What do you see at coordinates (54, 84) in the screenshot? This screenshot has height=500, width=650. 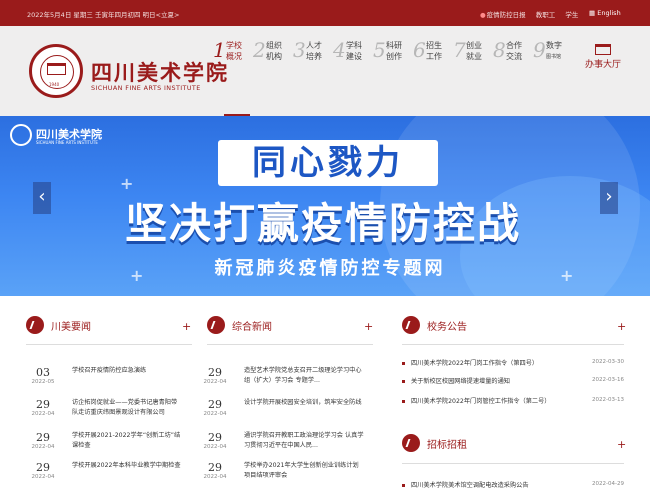 I see `logo-year: 1940` at bounding box center [54, 84].